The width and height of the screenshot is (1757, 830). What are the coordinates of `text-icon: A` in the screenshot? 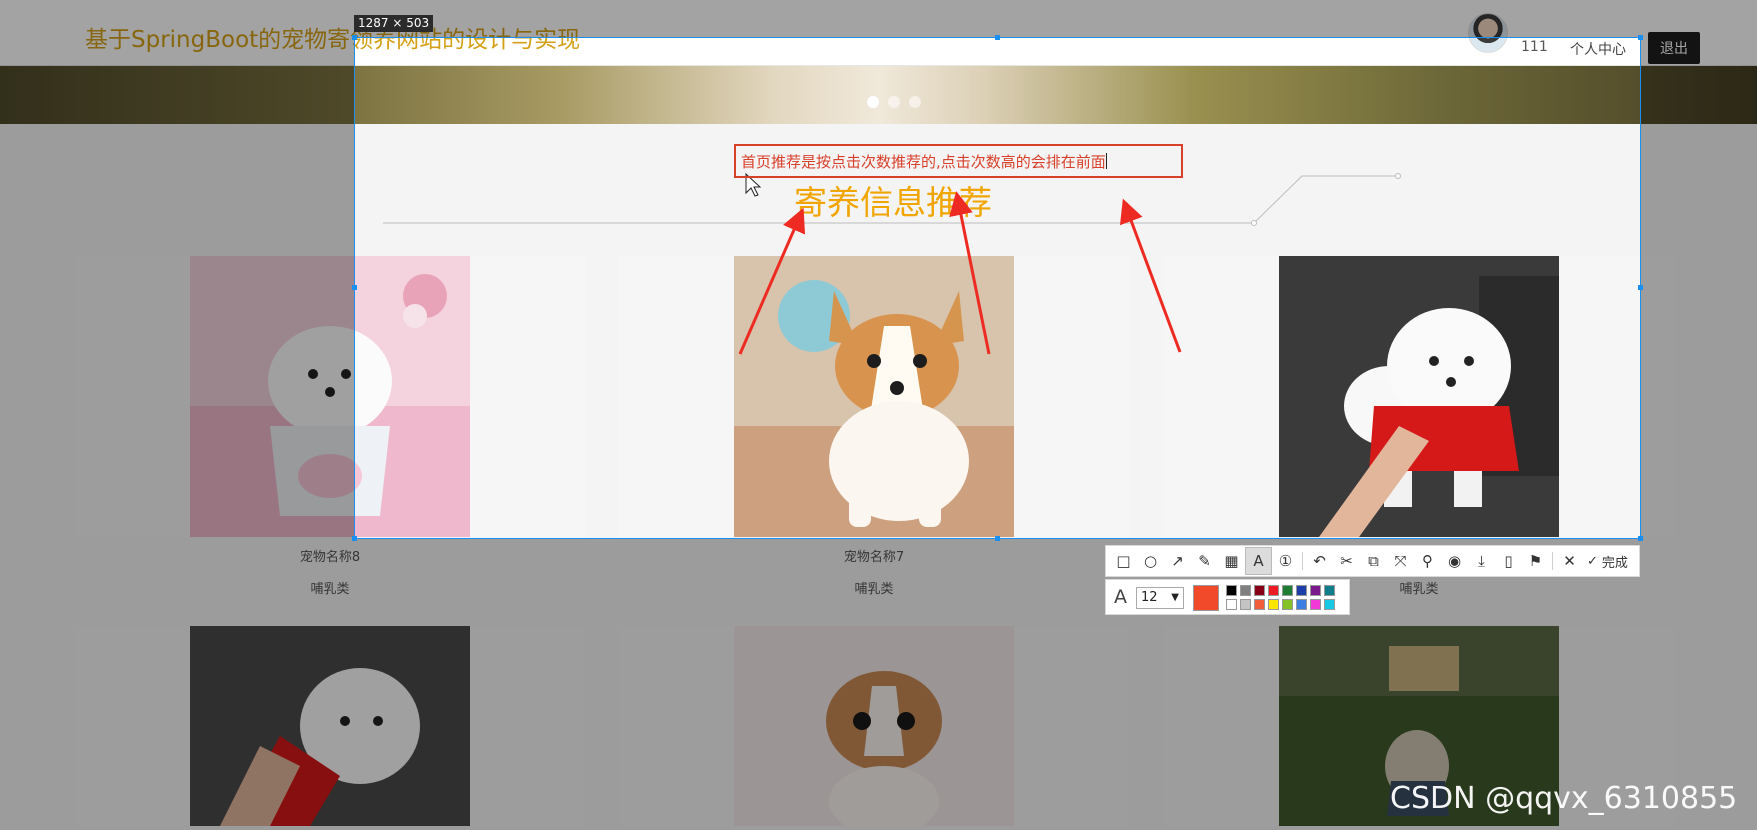 It's located at (1258, 561).